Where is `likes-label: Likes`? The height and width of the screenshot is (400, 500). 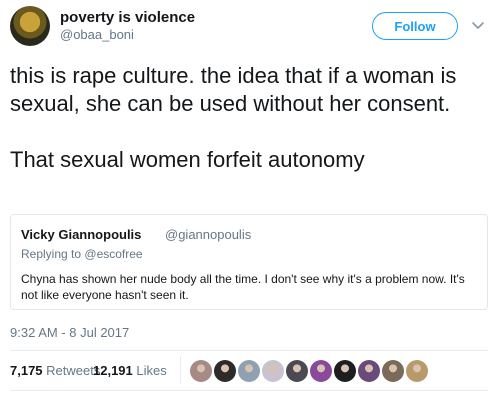 likes-label: Likes is located at coordinates (151, 370).